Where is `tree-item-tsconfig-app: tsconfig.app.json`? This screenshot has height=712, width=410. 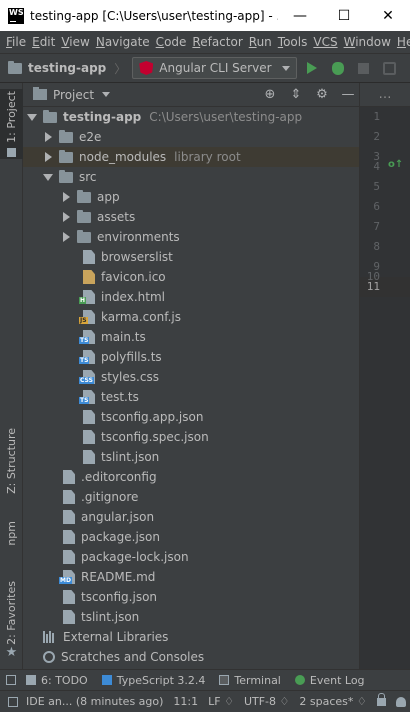
tree-item-tsconfig-app: tsconfig.app.json is located at coordinates (191, 417).